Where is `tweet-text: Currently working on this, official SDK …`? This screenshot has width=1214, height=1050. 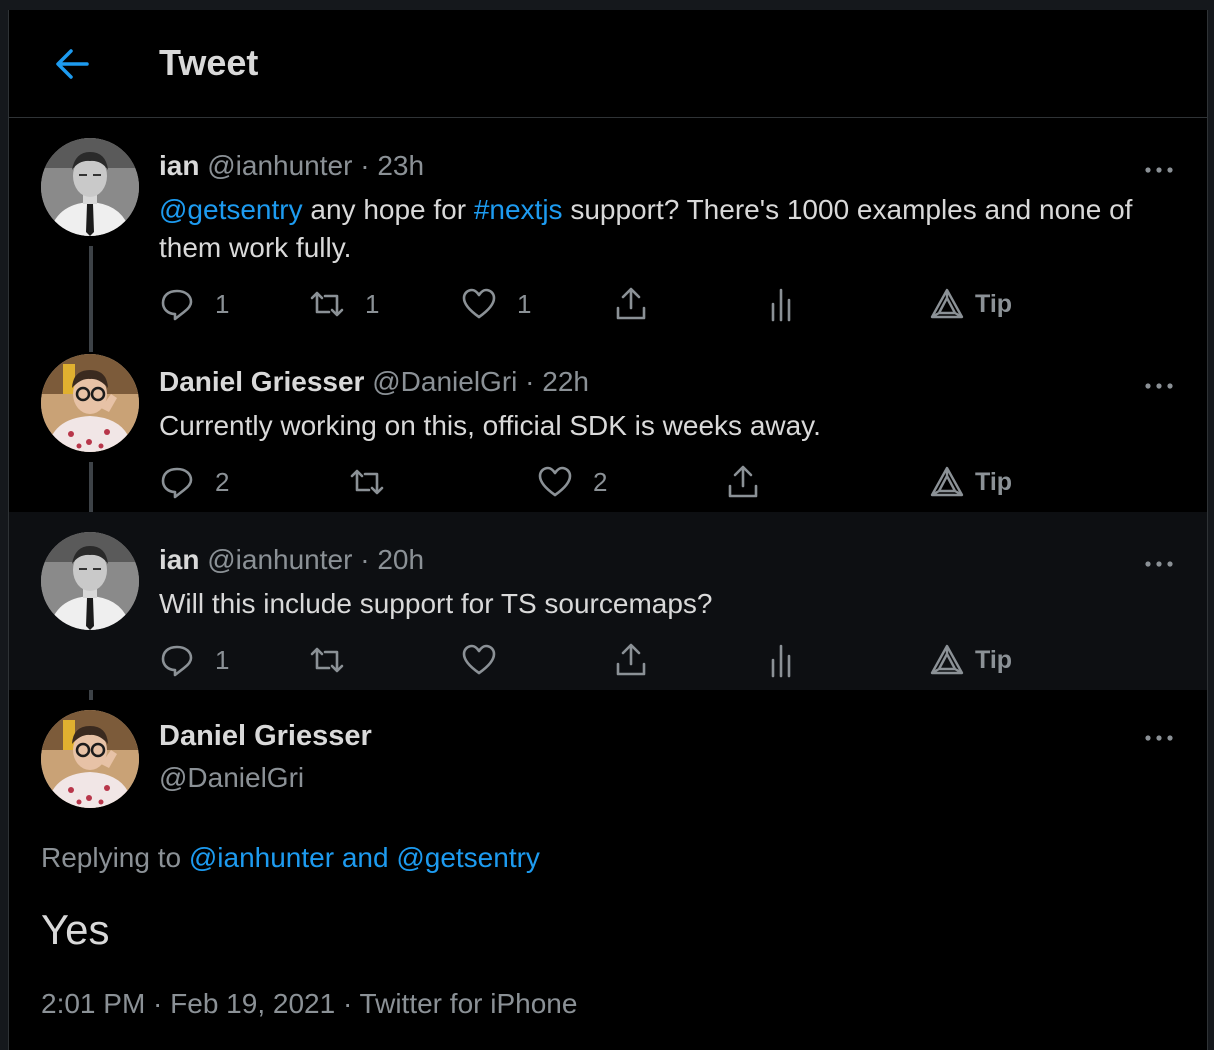 tweet-text: Currently working on this, official SDK … is located at coordinates (490, 425).